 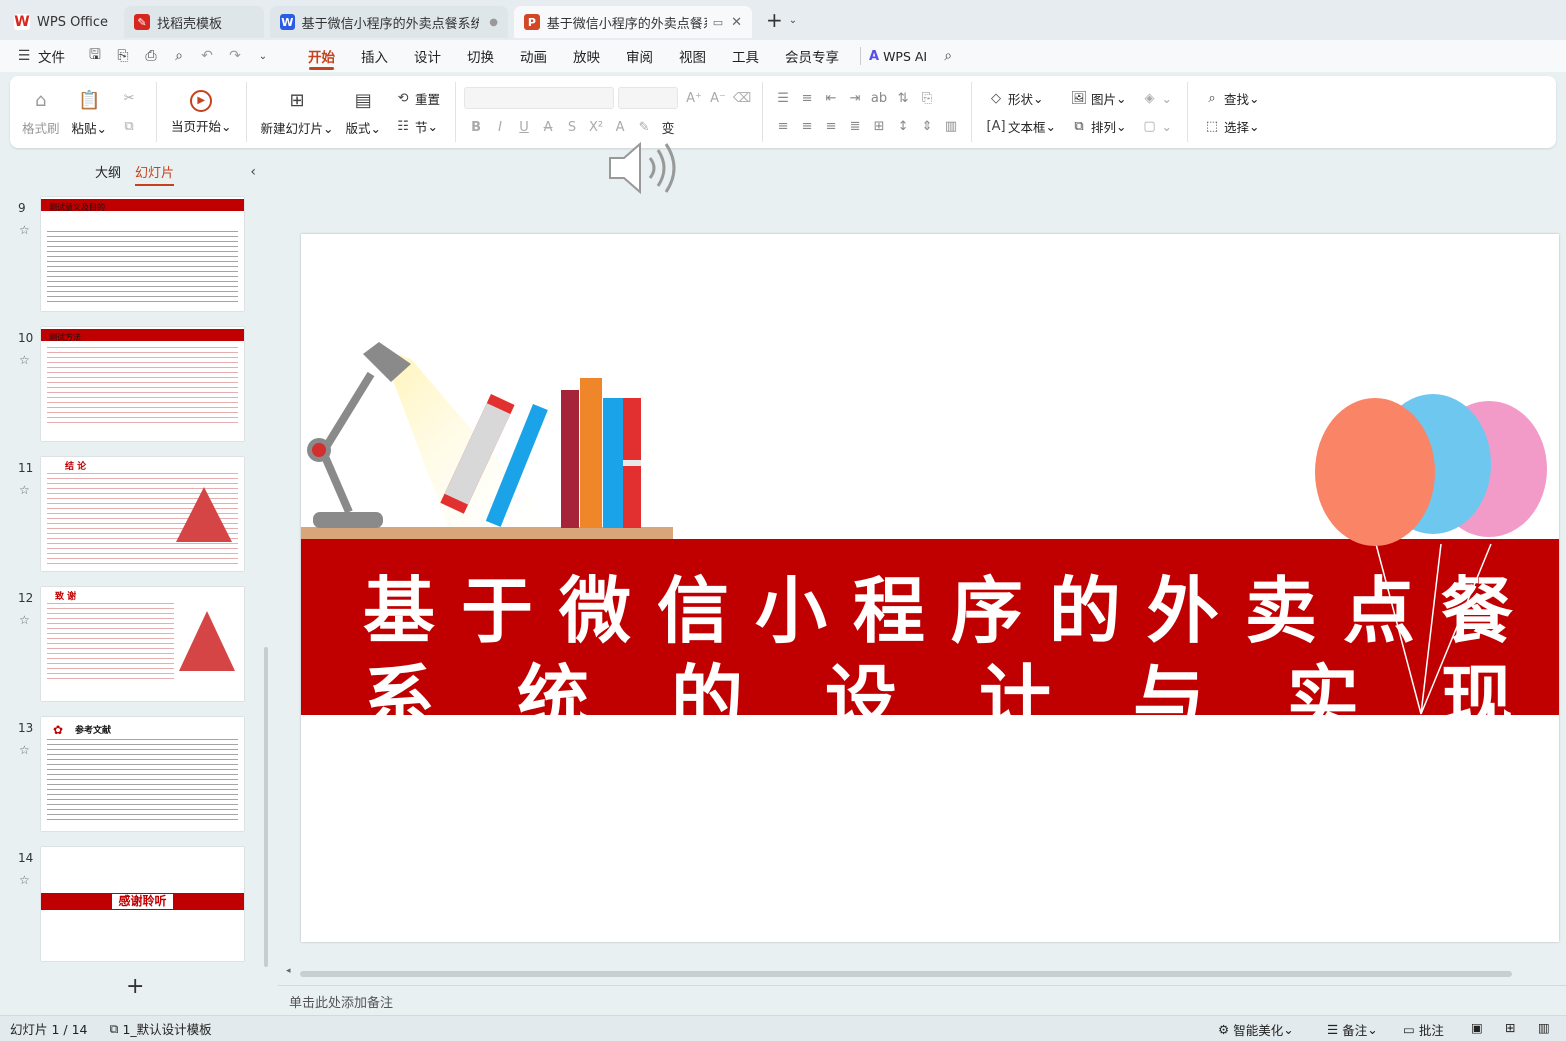 What do you see at coordinates (742, 98) in the screenshot?
I see `clear-format-icon: ⌫` at bounding box center [742, 98].